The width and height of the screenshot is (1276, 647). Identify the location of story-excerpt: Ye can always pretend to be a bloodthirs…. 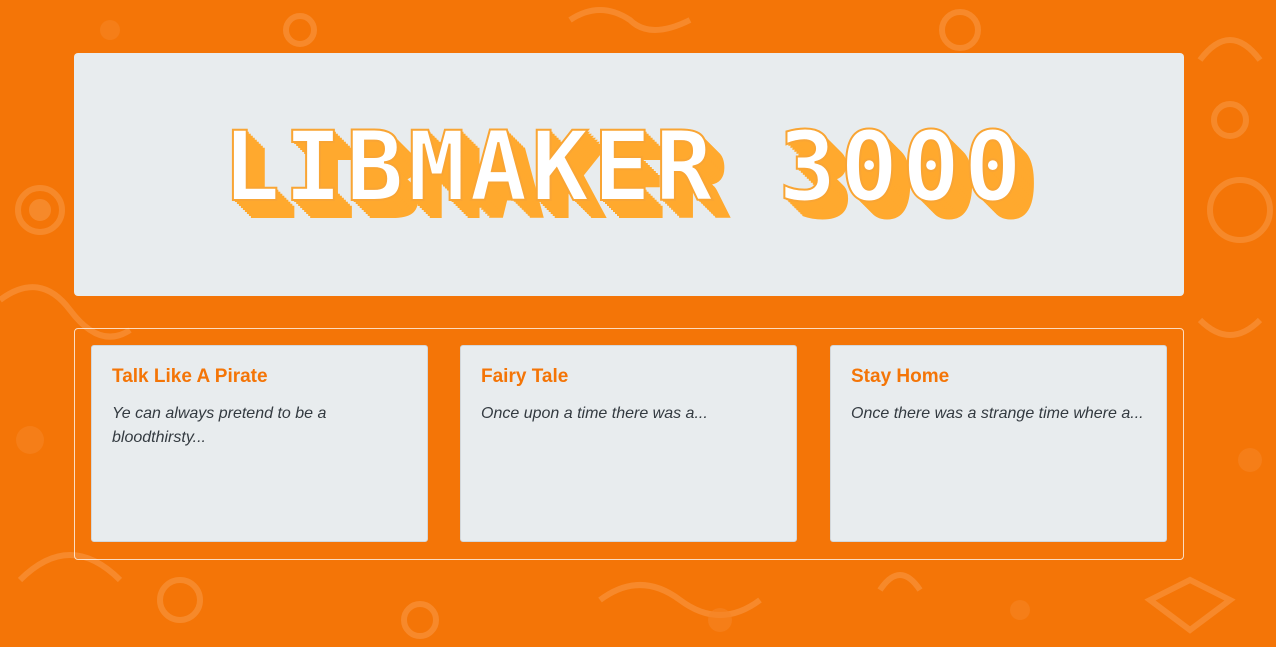
(219, 425).